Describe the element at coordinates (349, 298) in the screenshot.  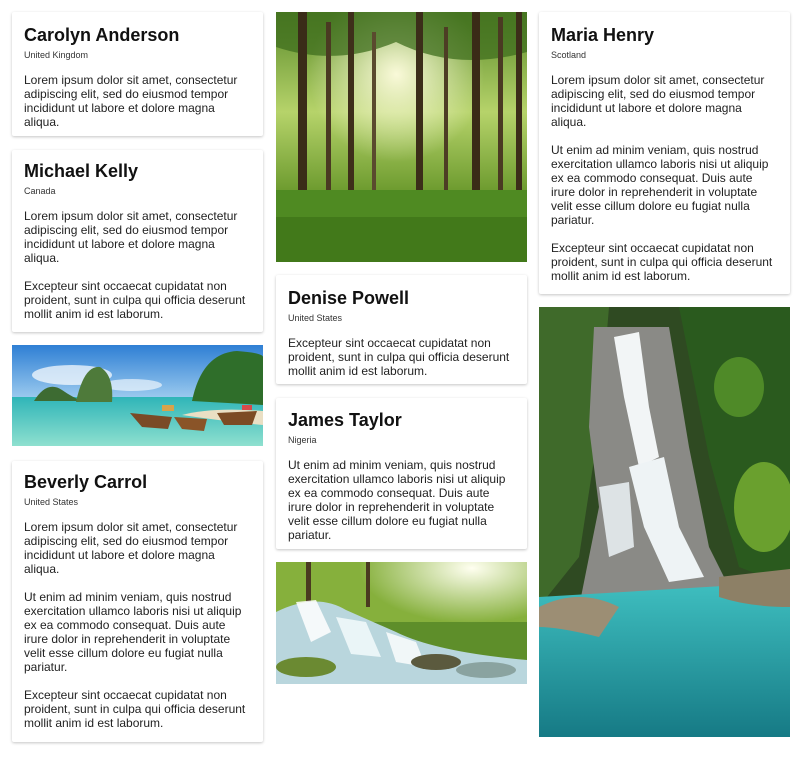
I see `profile-name: Denise Powell` at that location.